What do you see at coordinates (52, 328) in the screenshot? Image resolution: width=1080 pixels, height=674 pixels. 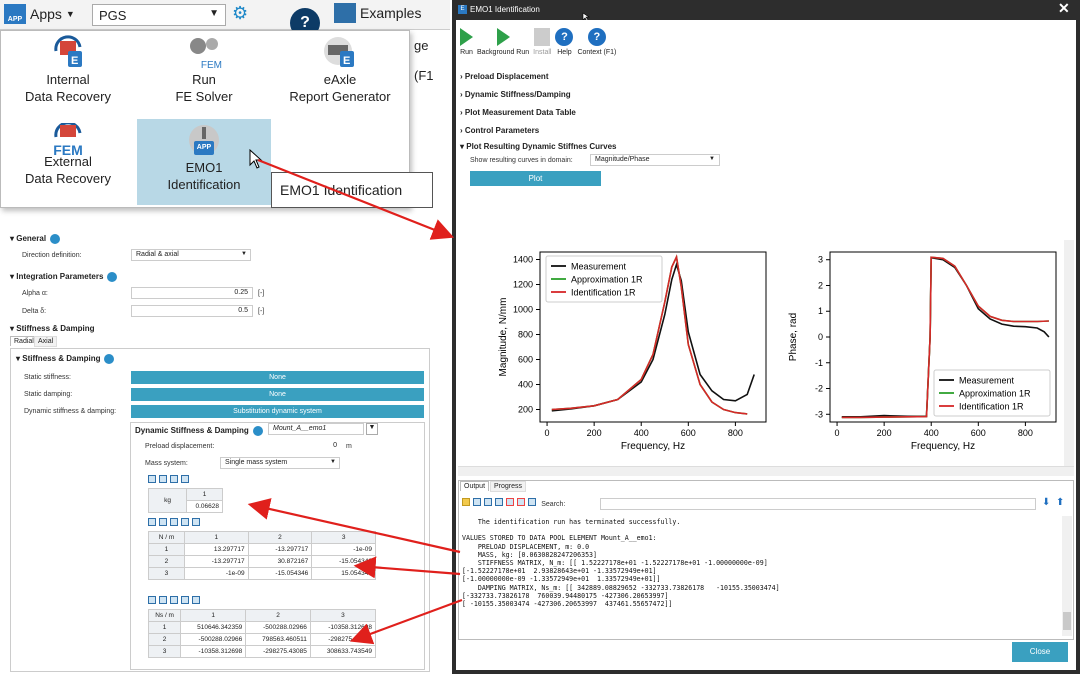 I see `section-stiffness-damping: ▾ Stiffness & Damping` at bounding box center [52, 328].